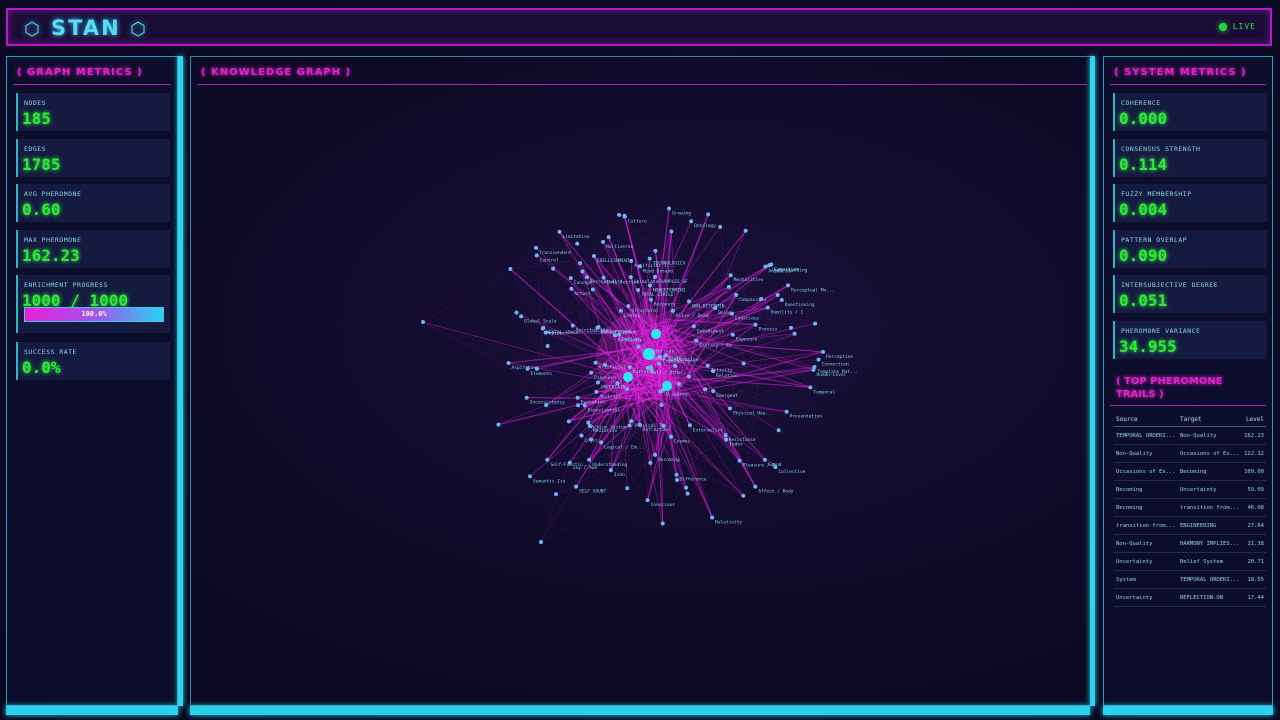 Image resolution: width=1280 pixels, height=720 pixels. I want to click on center-scrollbar, so click(1092, 381).